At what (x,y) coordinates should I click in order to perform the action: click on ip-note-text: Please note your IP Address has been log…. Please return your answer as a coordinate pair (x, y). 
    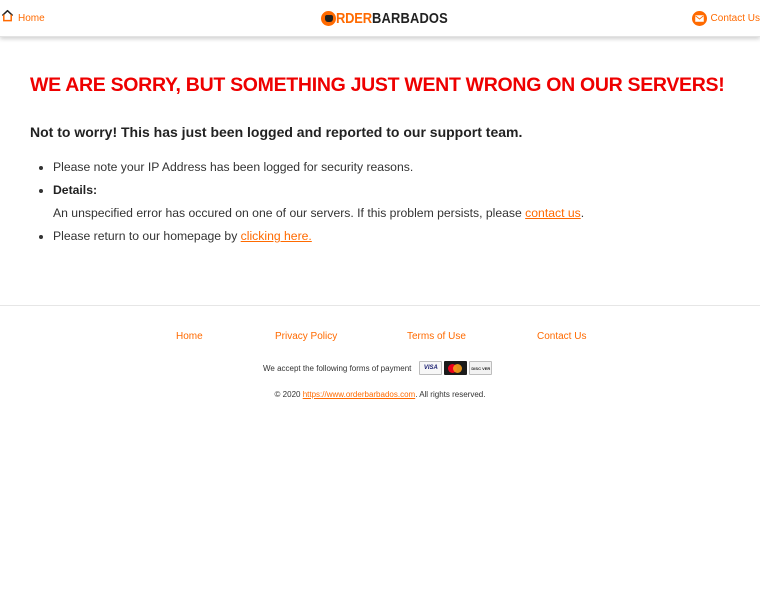
    Looking at the image, I should click on (233, 167).